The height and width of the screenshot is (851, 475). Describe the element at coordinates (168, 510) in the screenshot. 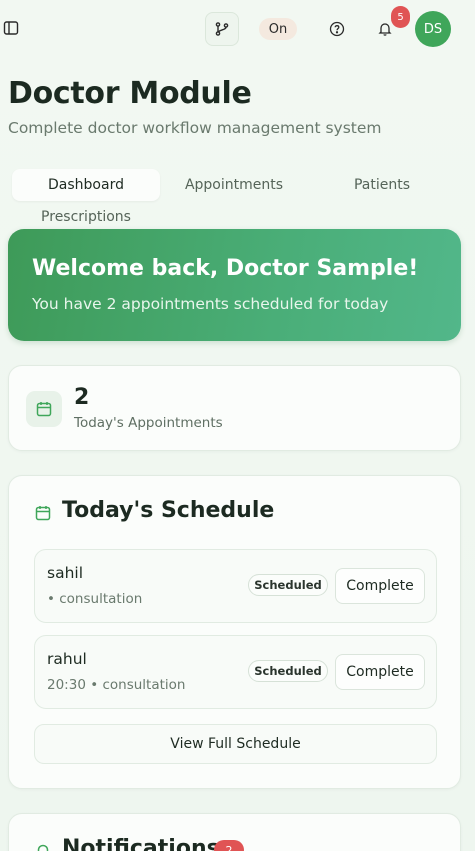

I see `schedule-title: Today's Schedule` at that location.